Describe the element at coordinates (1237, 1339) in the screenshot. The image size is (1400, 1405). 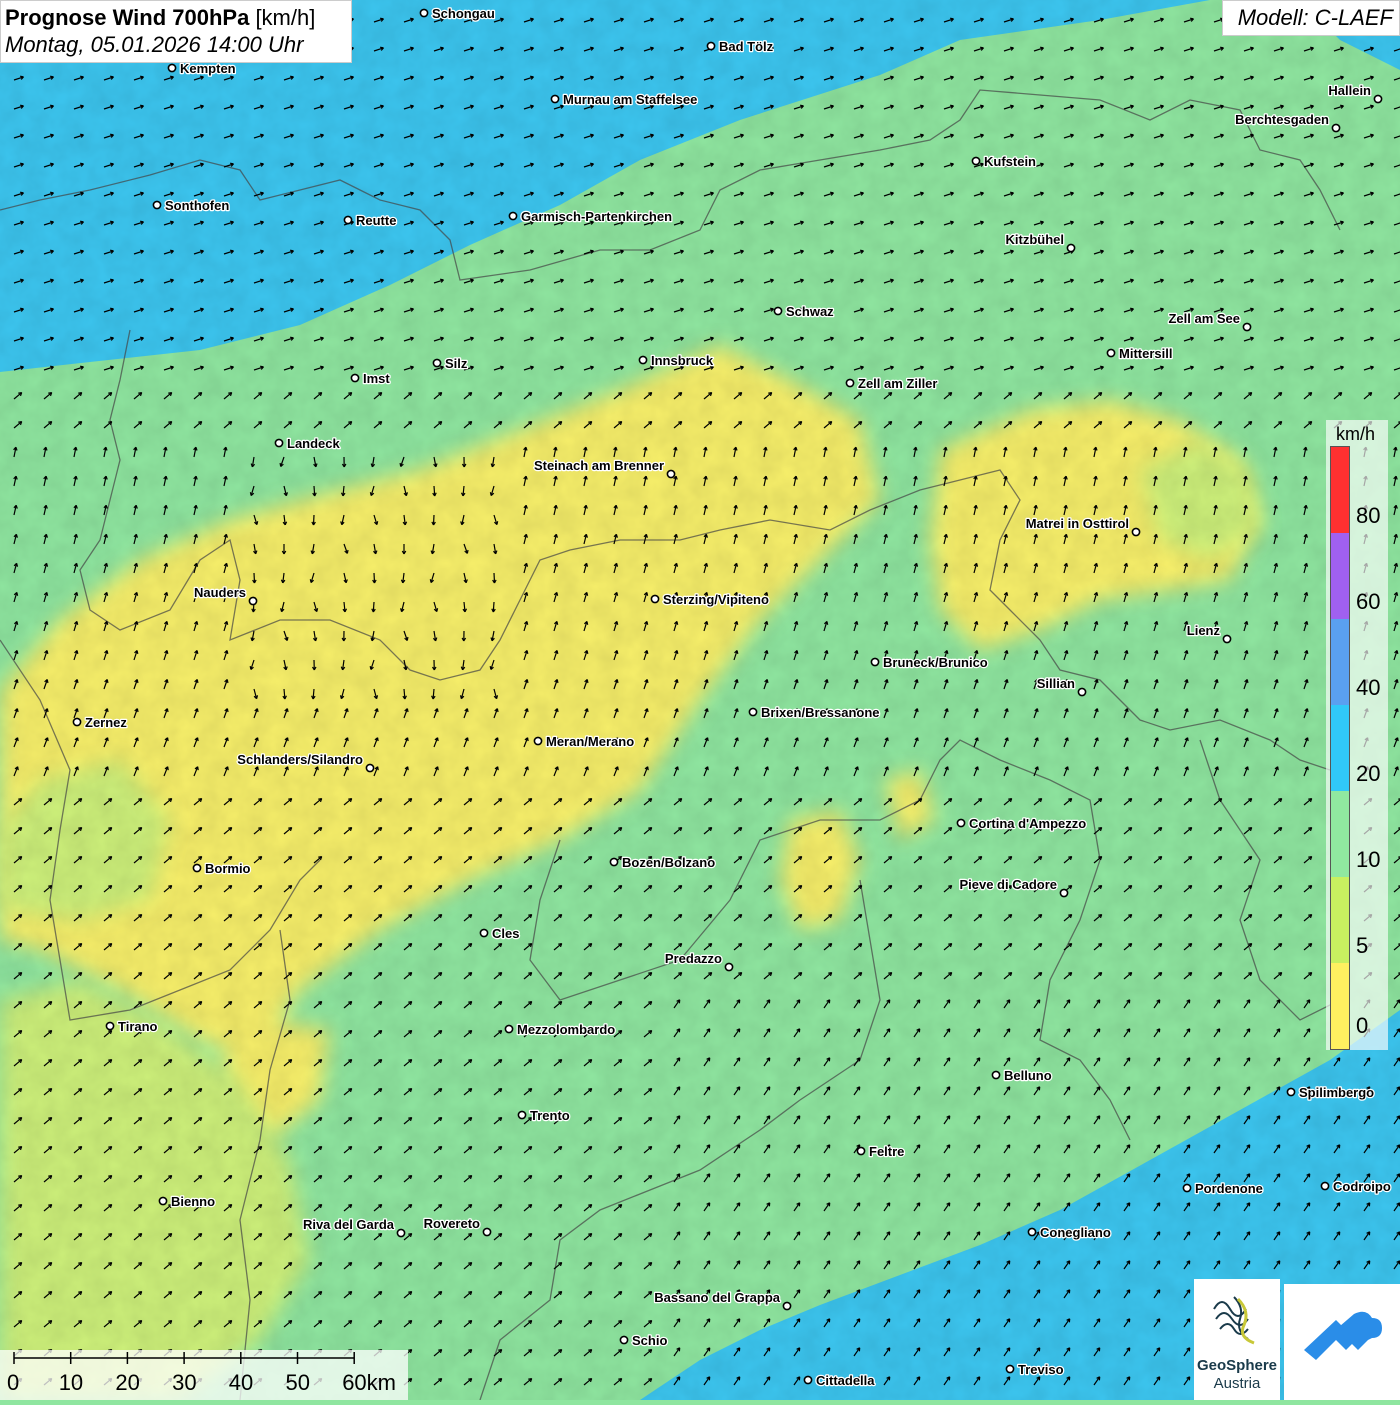
I see `geosphere-logo: GeoSphere Austria` at that location.